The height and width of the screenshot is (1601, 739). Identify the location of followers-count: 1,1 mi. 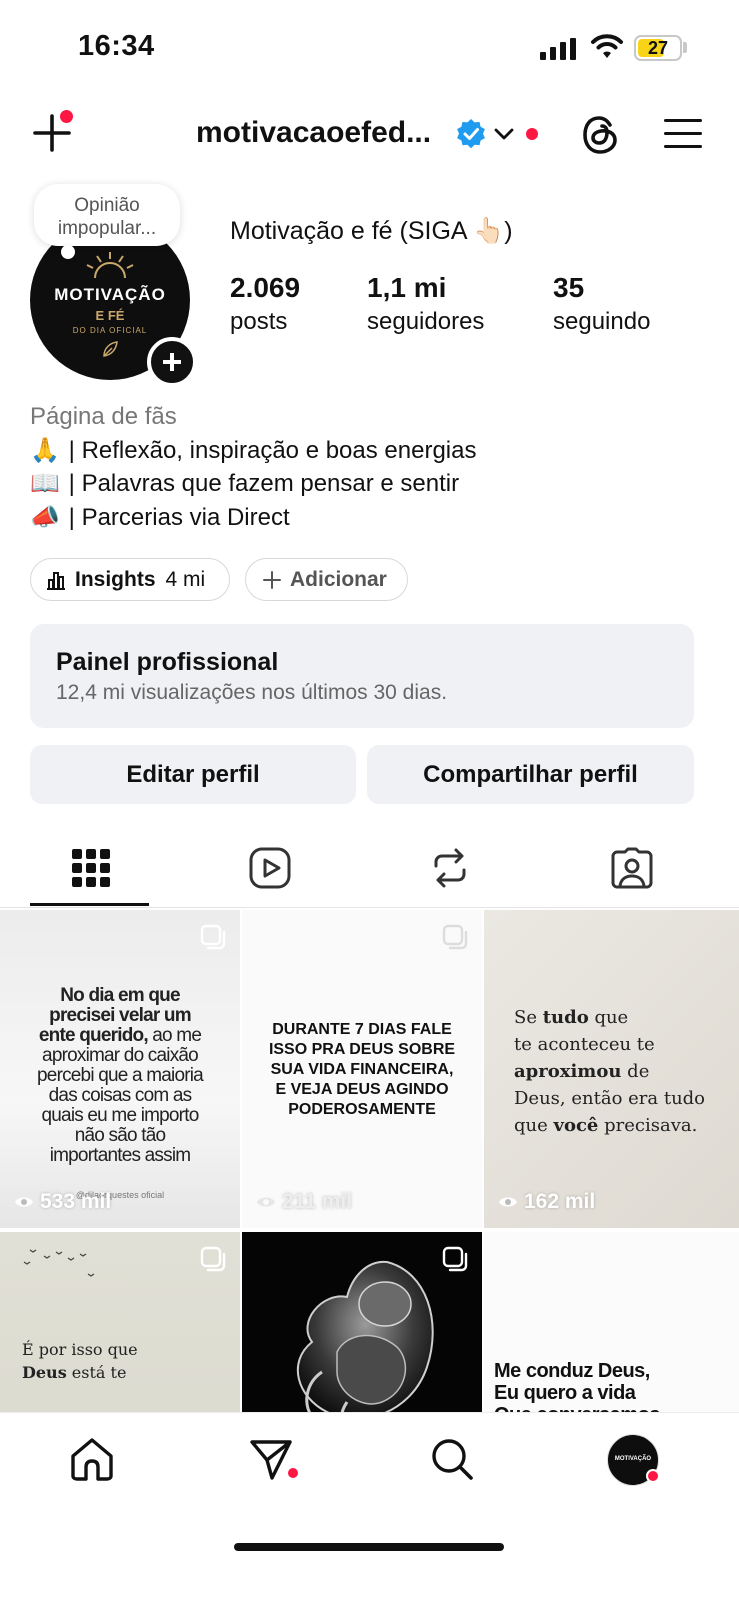
(406, 288).